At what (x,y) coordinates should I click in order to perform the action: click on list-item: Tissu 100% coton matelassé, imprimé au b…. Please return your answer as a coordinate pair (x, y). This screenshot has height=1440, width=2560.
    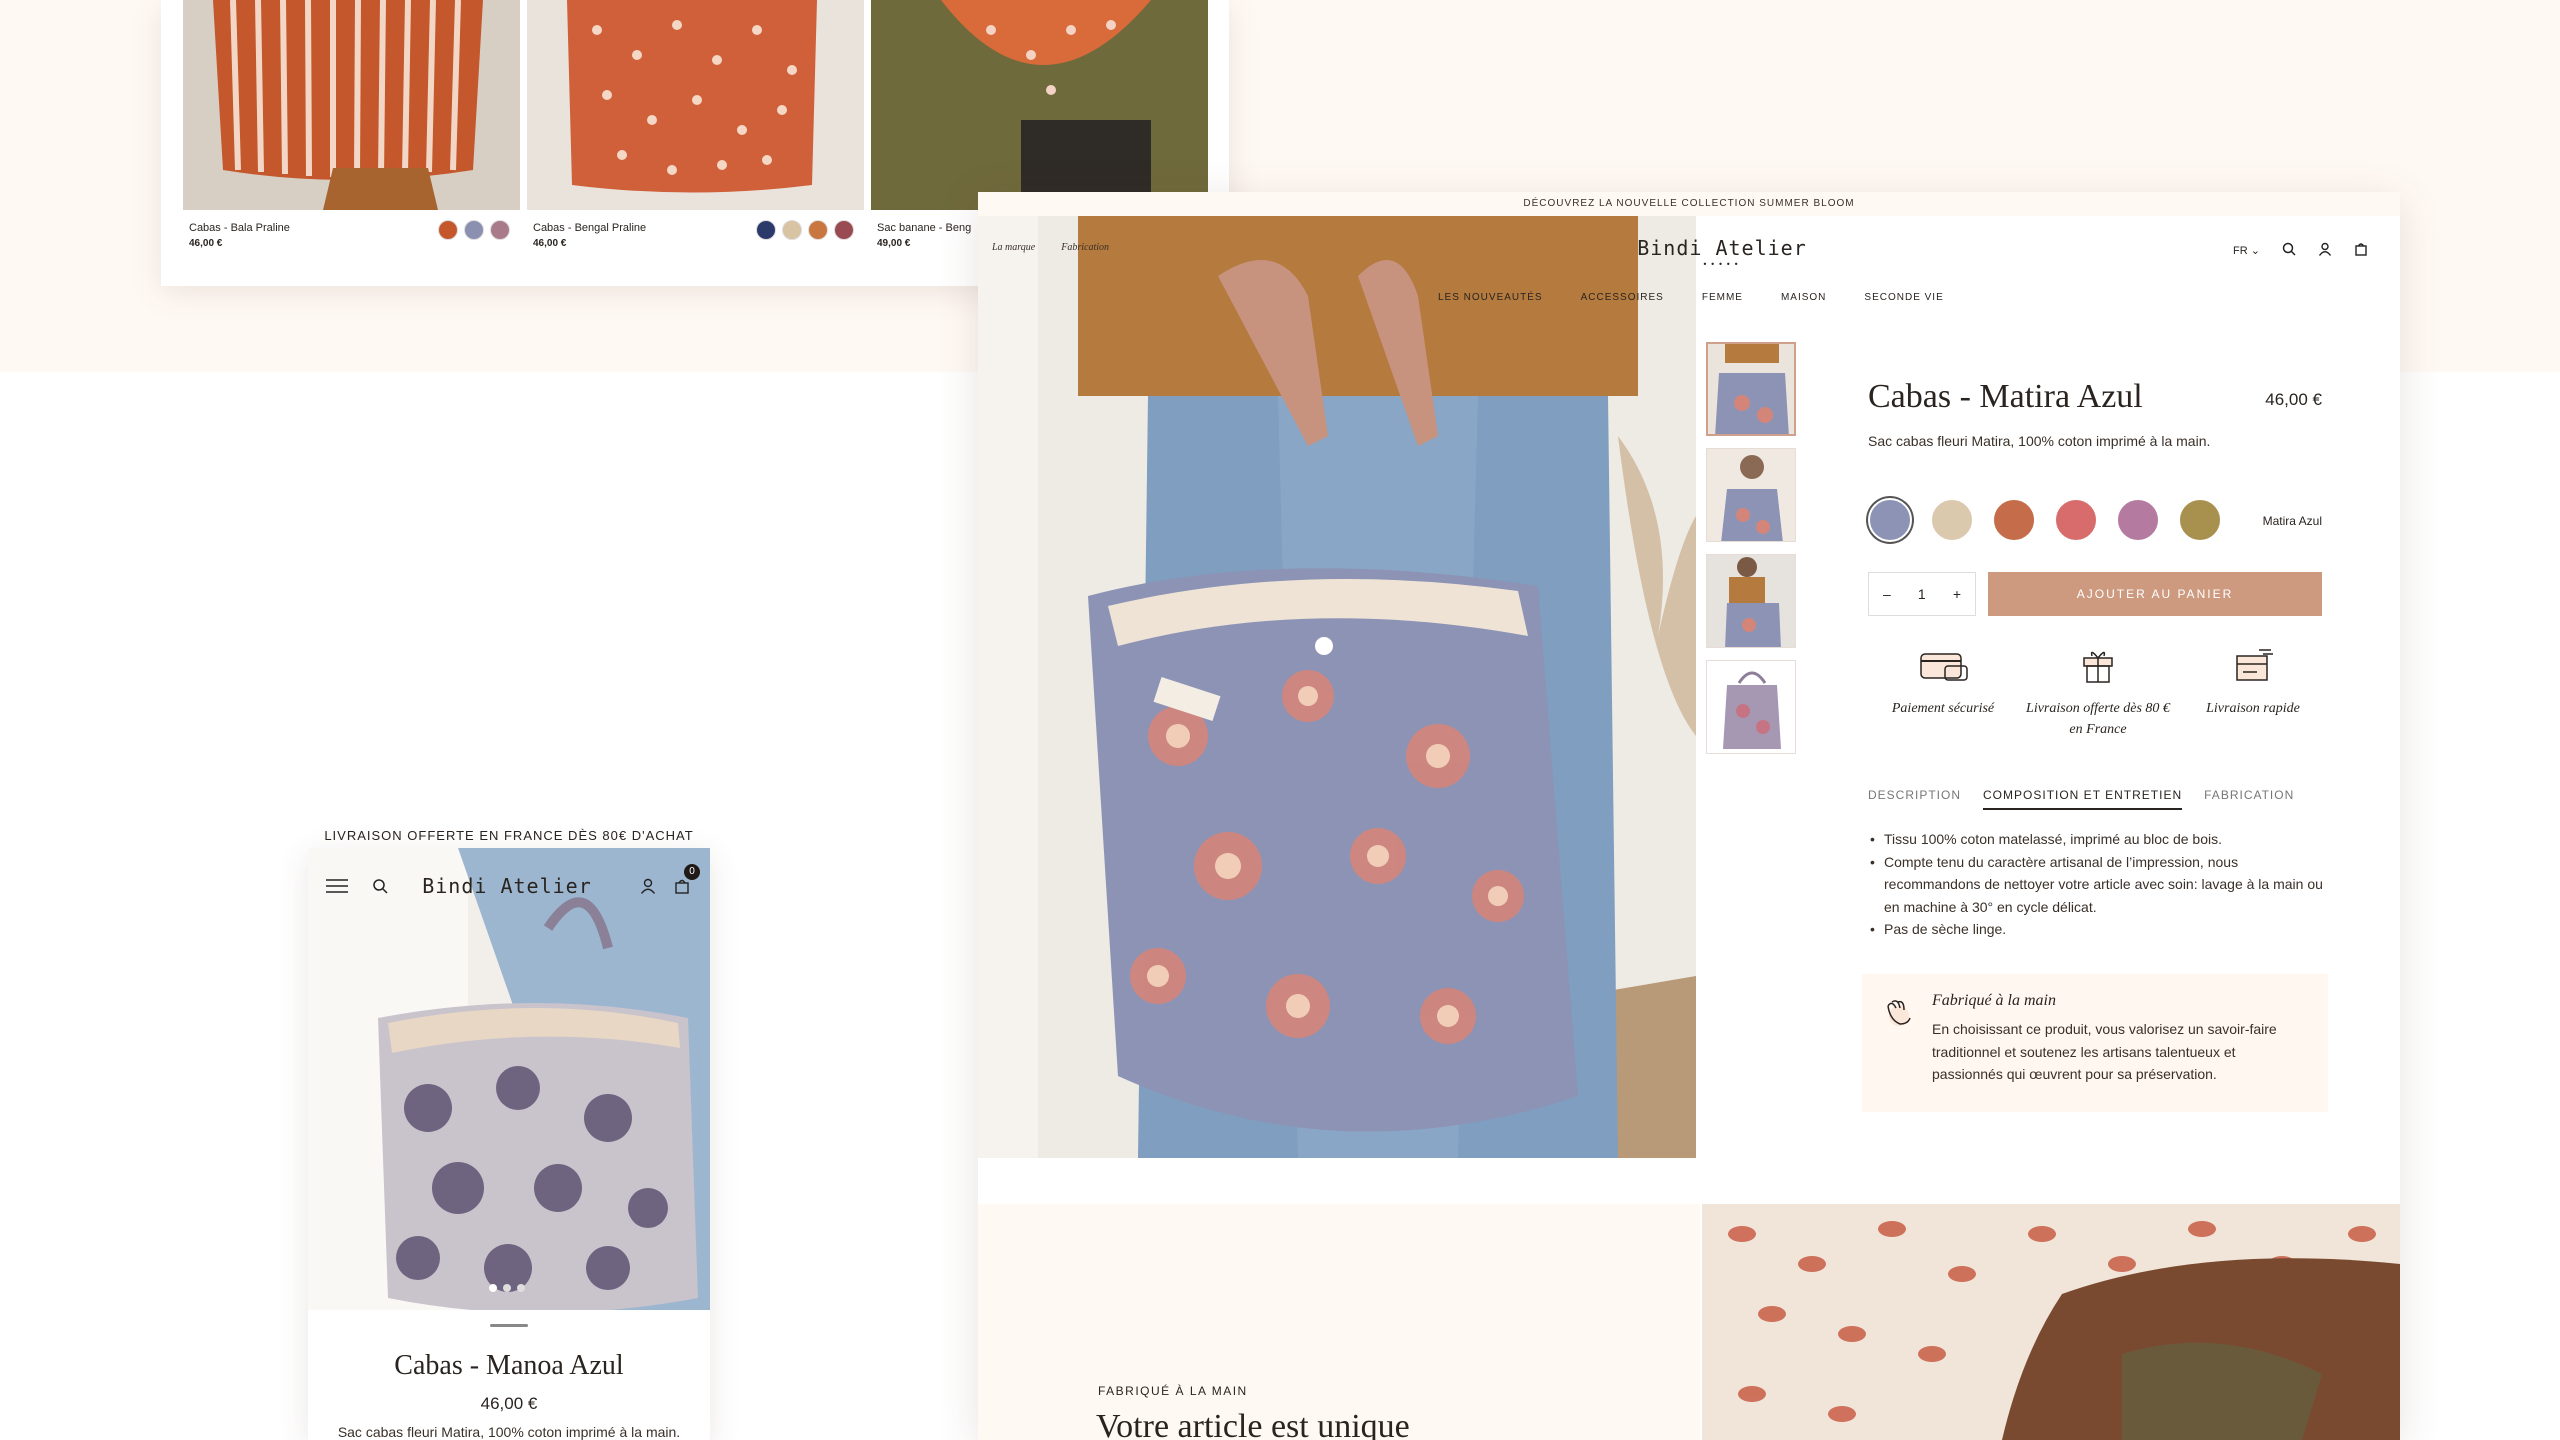
    Looking at the image, I should click on (2098, 839).